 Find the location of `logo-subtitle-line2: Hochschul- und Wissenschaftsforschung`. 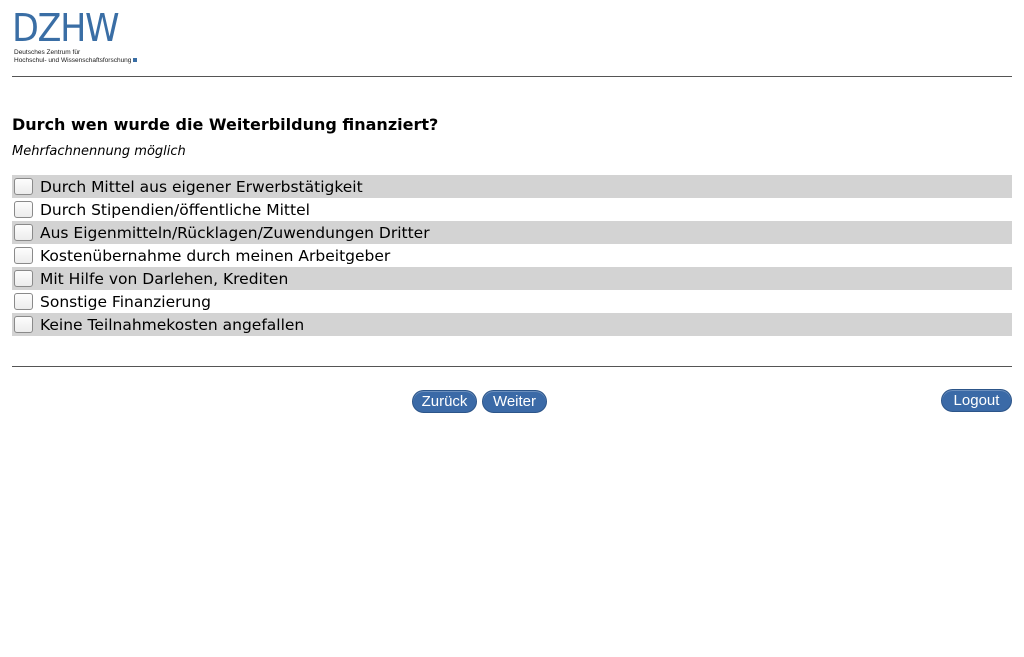

logo-subtitle-line2: Hochschul- und Wissenschaftsforschung is located at coordinates (76, 61).